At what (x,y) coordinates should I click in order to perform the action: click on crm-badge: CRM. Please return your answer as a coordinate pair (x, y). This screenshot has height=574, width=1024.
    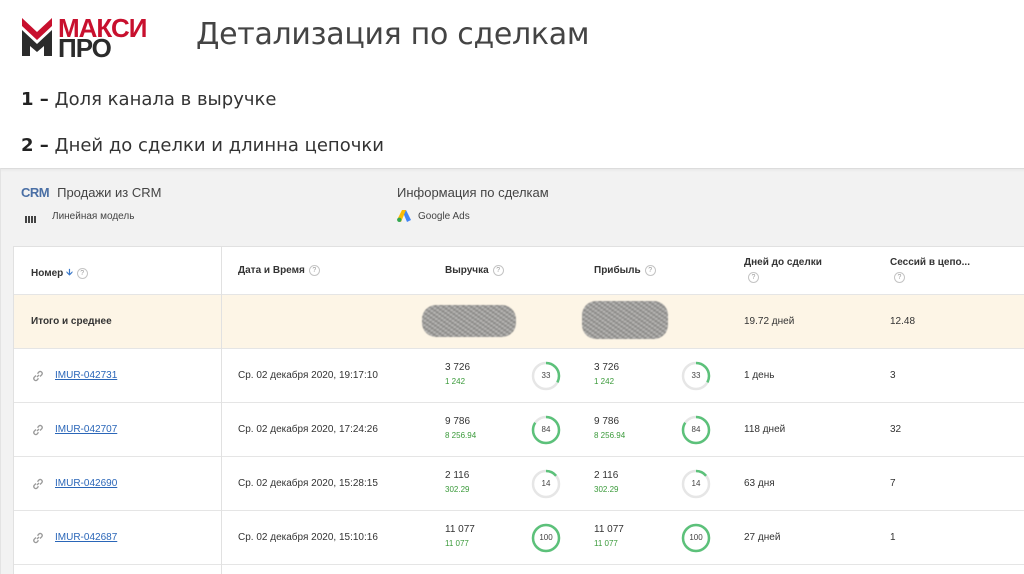
    Looking at the image, I should click on (35, 192).